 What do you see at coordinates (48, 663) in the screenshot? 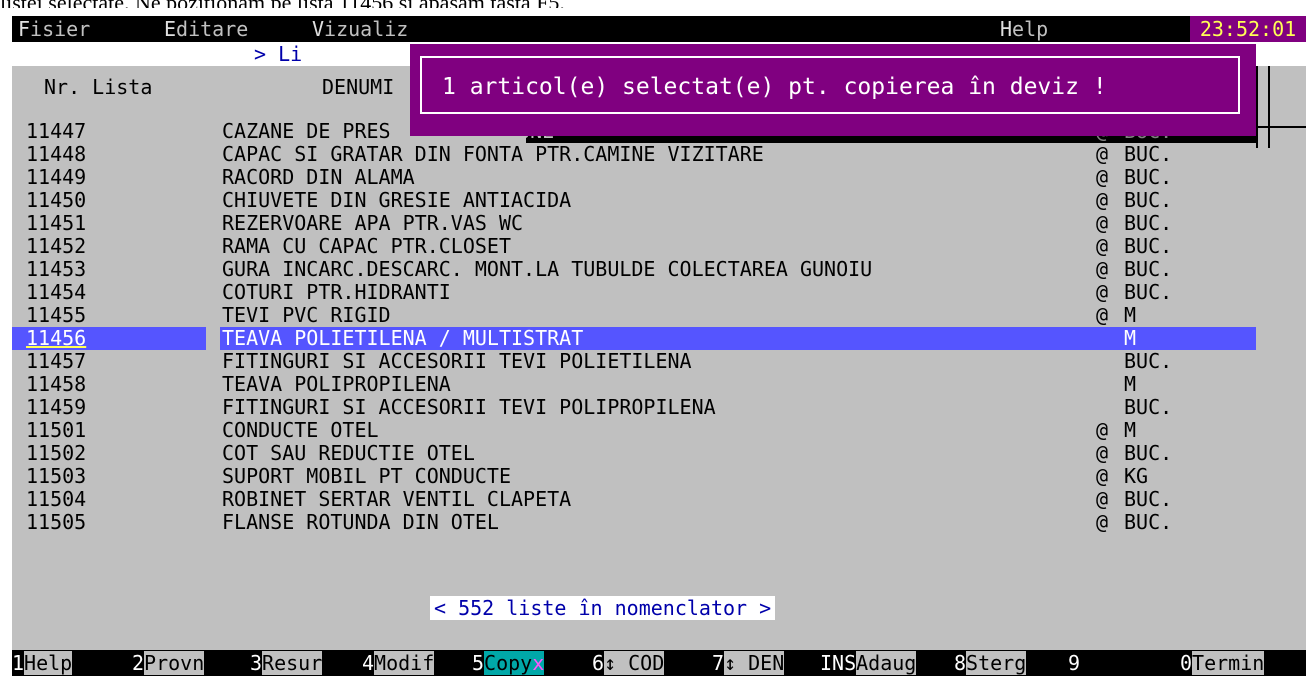
I see `fkey-label: Help` at bounding box center [48, 663].